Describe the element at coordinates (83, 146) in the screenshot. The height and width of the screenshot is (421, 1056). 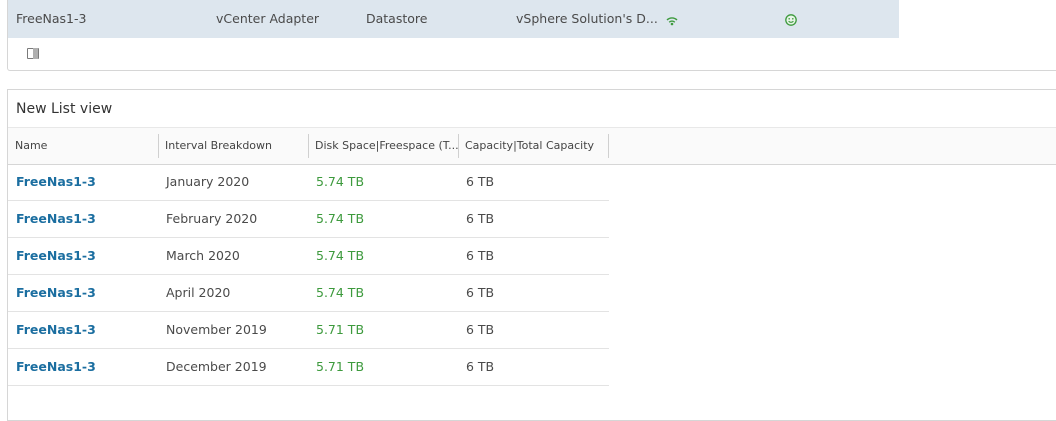
I see `column-header-name: Name` at that location.